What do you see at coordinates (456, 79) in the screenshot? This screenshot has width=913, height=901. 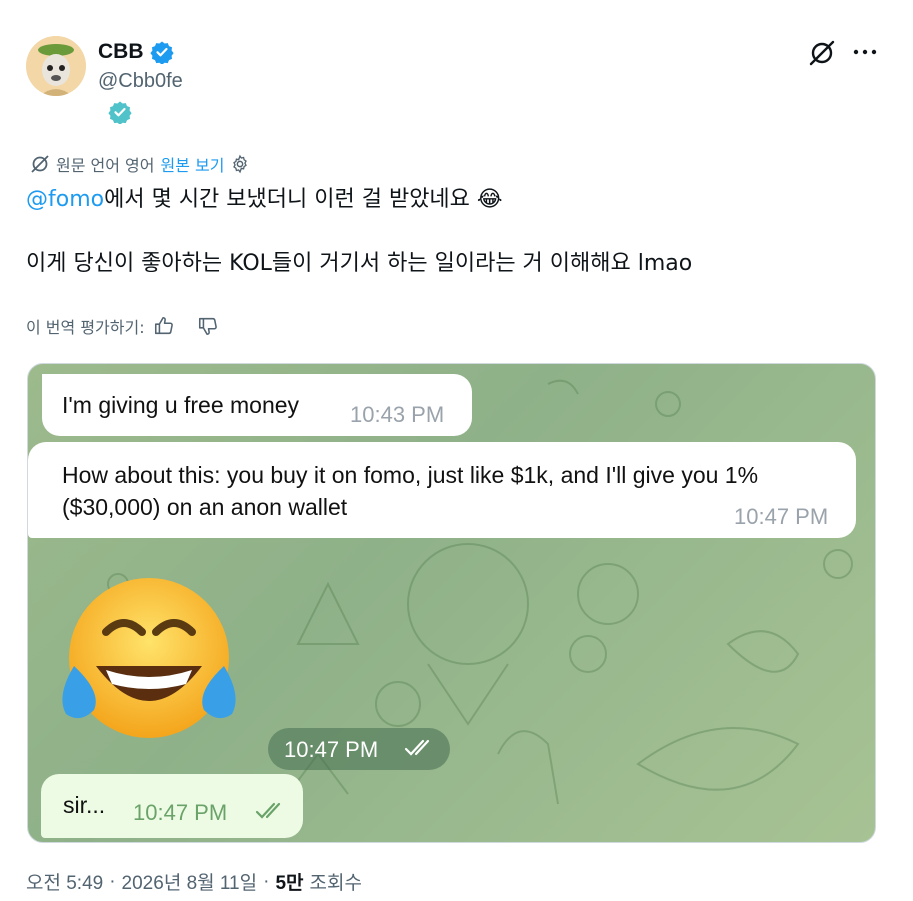 I see `tweet-header: CBB @Cbb0fe` at bounding box center [456, 79].